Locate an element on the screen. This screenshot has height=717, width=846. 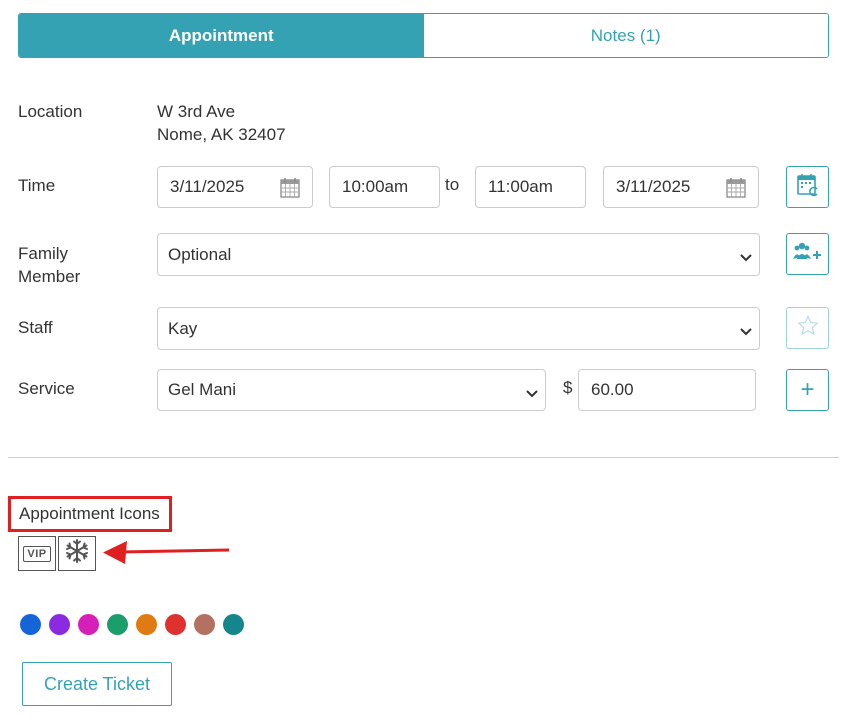
calendar-refresh-button is located at coordinates (807, 187).